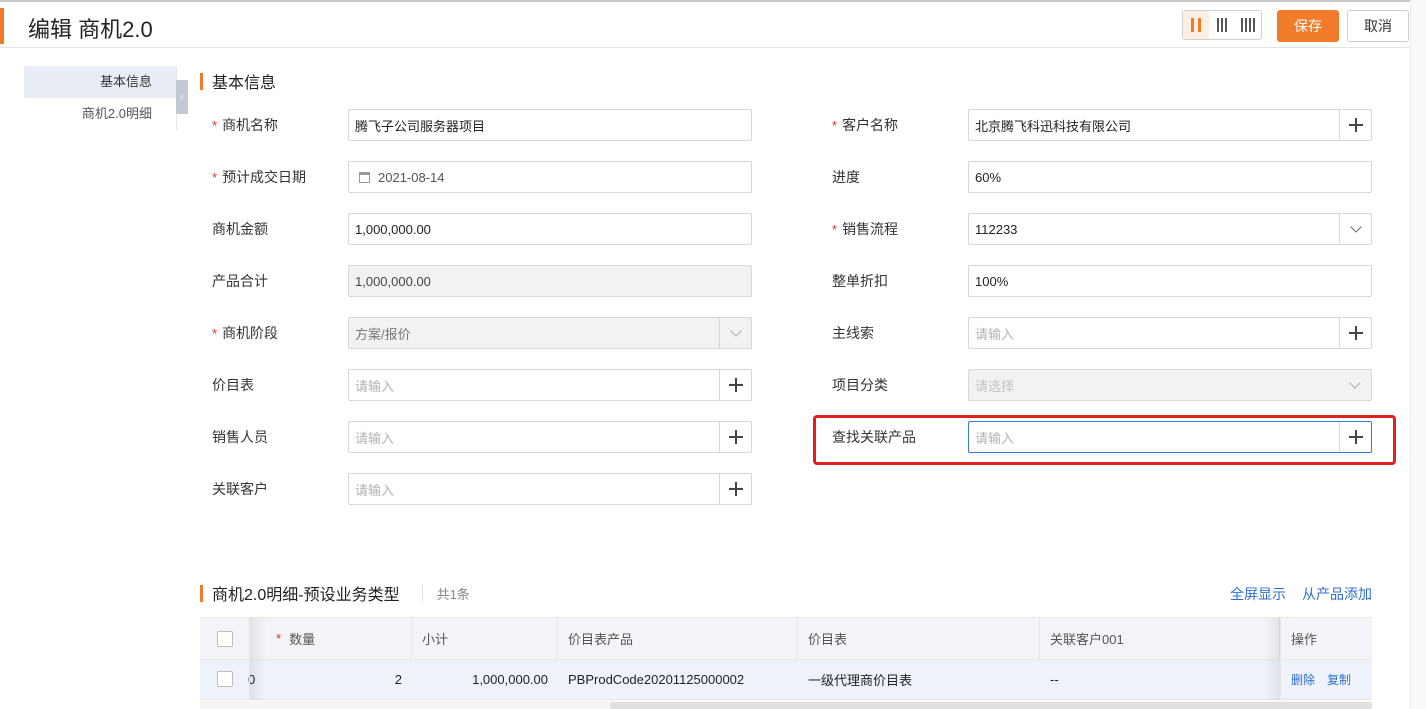 Image resolution: width=1426 pixels, height=709 pixels. What do you see at coordinates (453, 594) in the screenshot?
I see `detail-row-count: 共1条` at bounding box center [453, 594].